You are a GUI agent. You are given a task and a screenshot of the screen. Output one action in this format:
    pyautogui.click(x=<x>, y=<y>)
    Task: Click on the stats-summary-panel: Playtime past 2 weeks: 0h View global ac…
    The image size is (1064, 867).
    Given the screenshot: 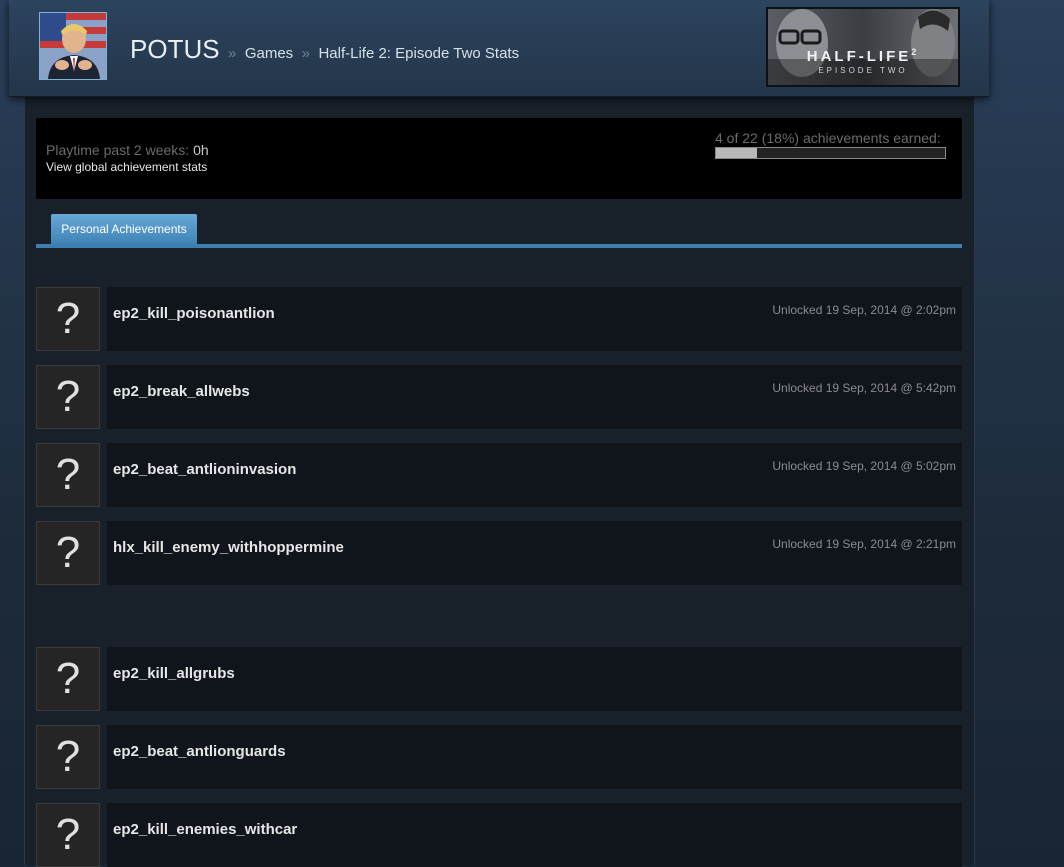 What is the action you would take?
    pyautogui.click(x=499, y=158)
    